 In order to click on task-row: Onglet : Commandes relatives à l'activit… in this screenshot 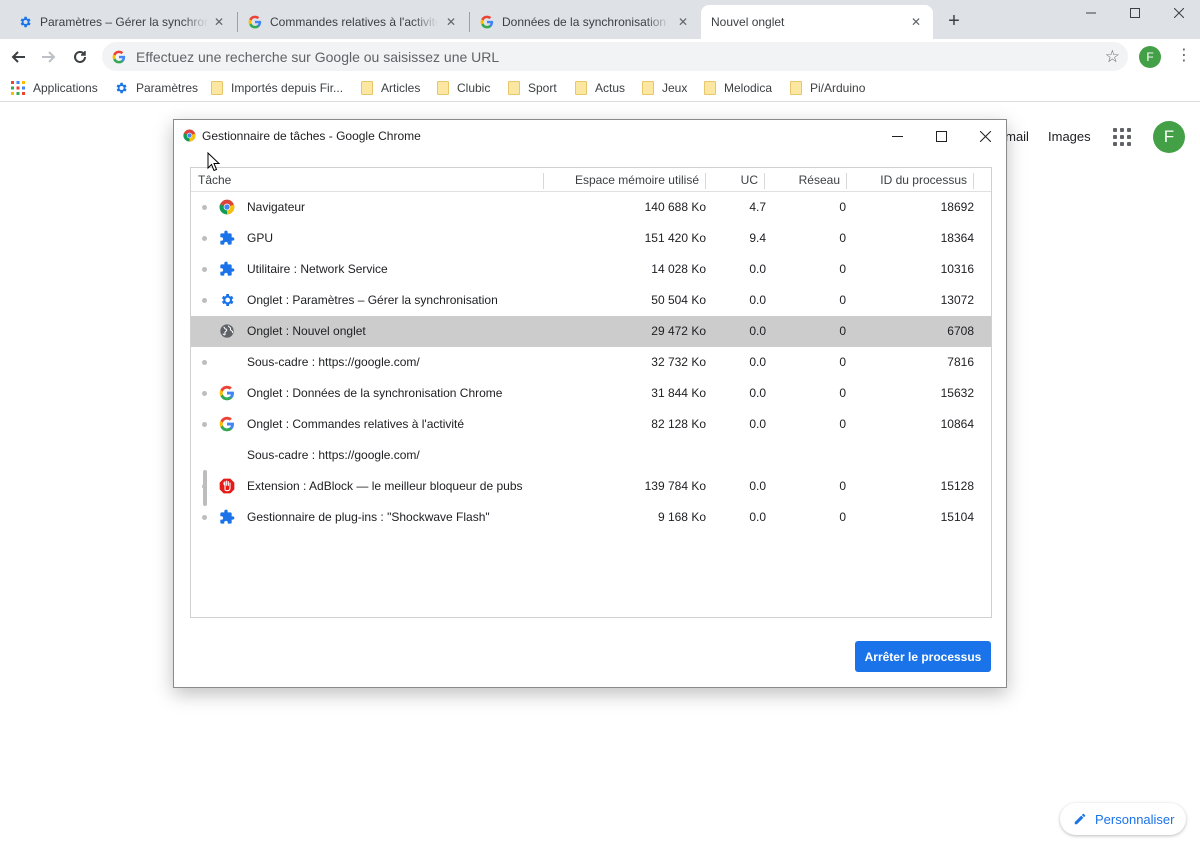, I will do `click(591, 424)`.